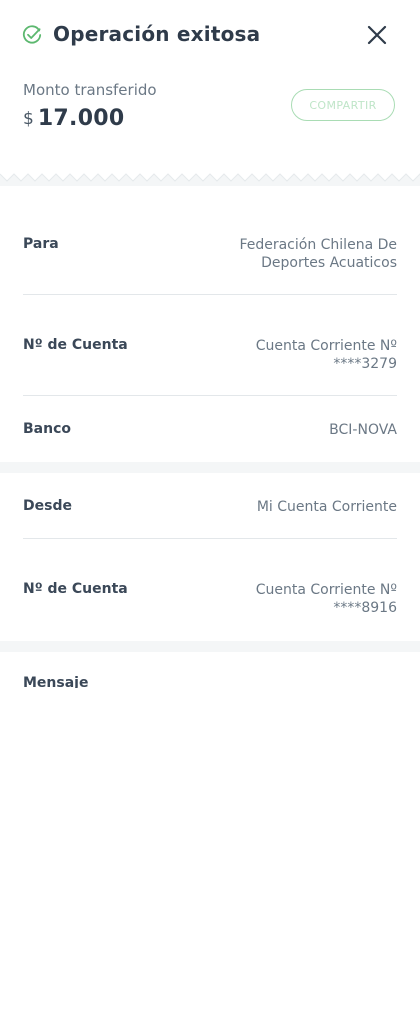 The width and height of the screenshot is (420, 1024). What do you see at coordinates (28, 119) in the screenshot?
I see `currency-symbol: $` at bounding box center [28, 119].